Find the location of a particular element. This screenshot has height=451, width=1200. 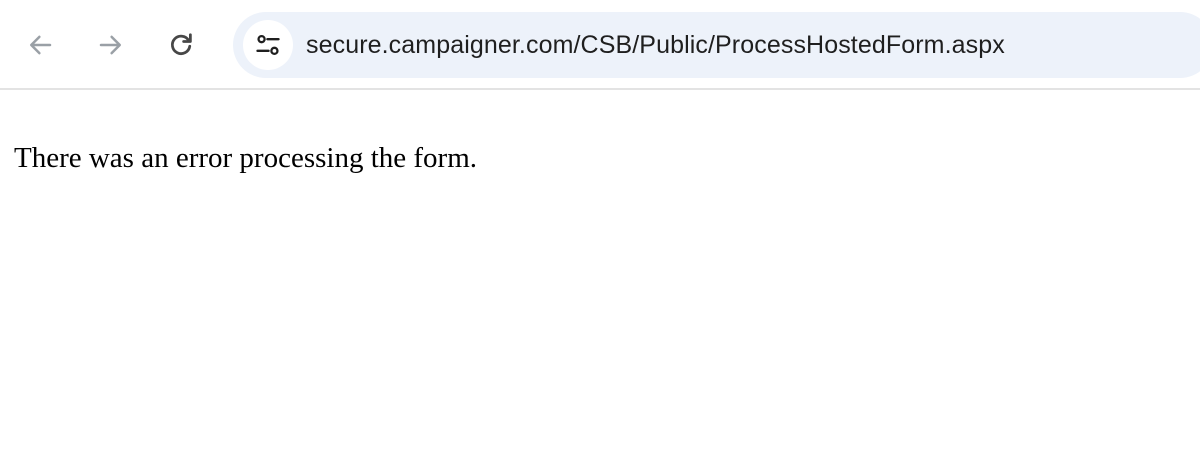

reload-icon is located at coordinates (181, 44).